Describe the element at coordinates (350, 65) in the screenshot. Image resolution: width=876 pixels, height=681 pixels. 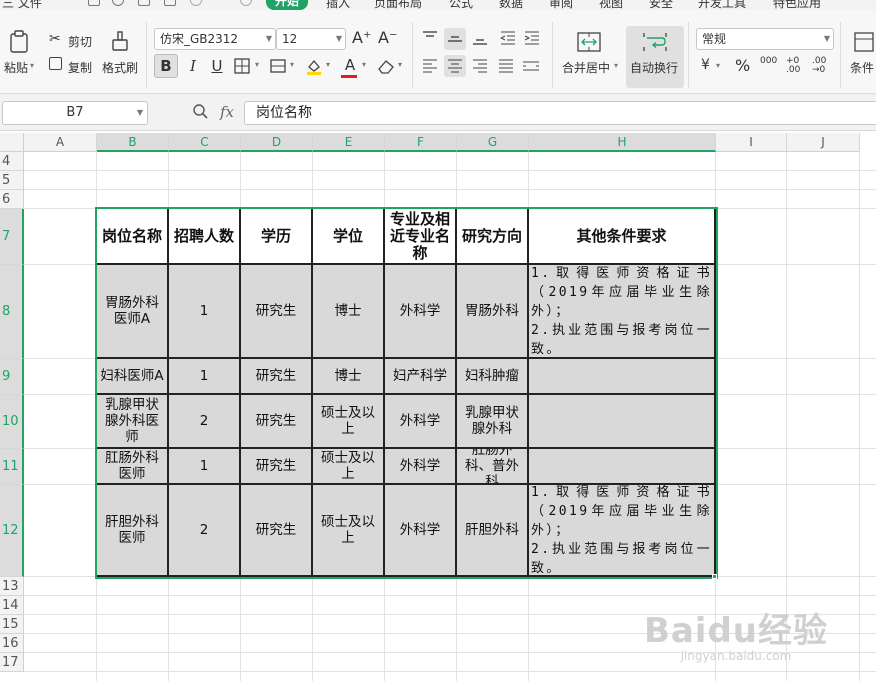
I see `font-color-button: A` at that location.